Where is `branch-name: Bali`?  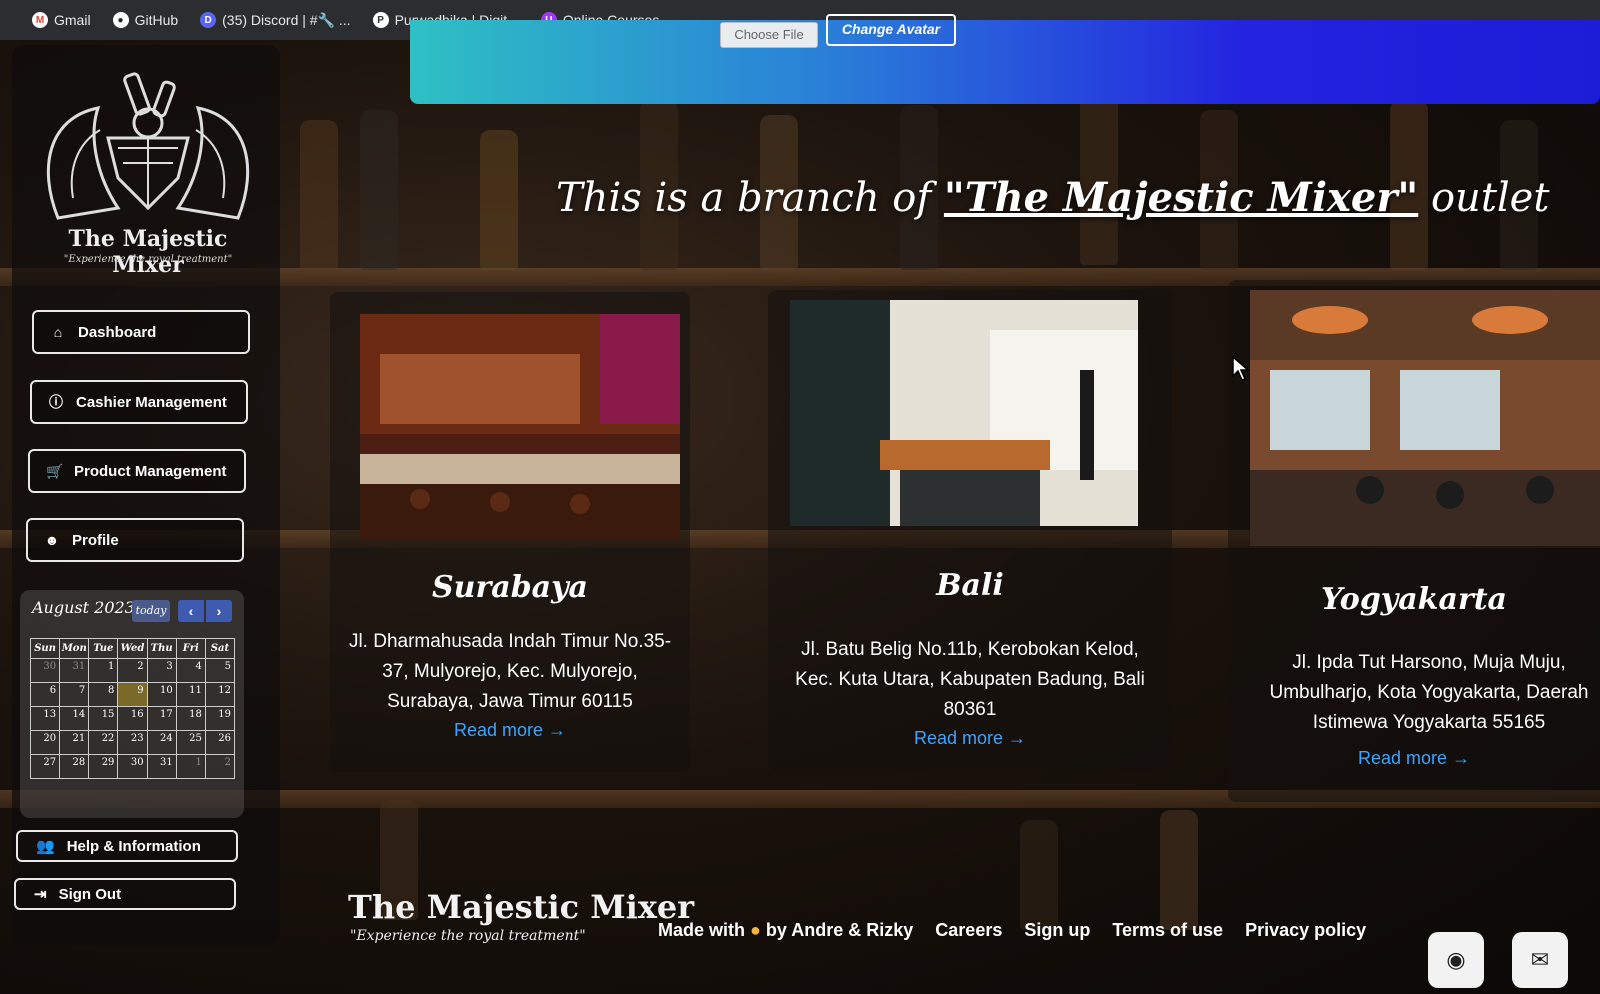
branch-name: Bali is located at coordinates (970, 585).